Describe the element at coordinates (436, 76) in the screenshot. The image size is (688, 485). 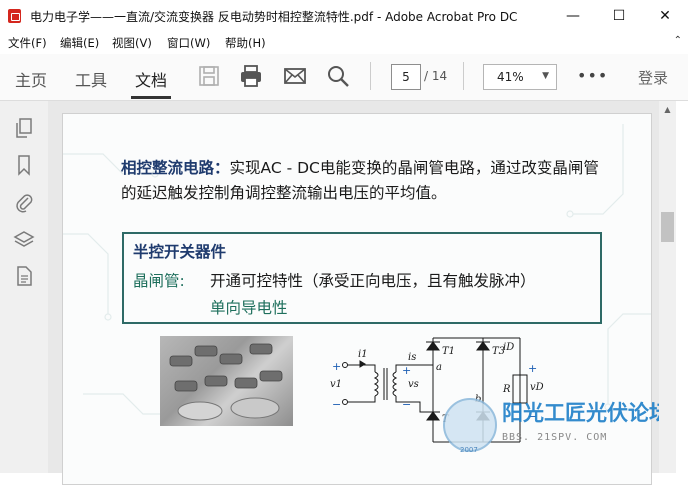
I see `page-total: / 14` at that location.